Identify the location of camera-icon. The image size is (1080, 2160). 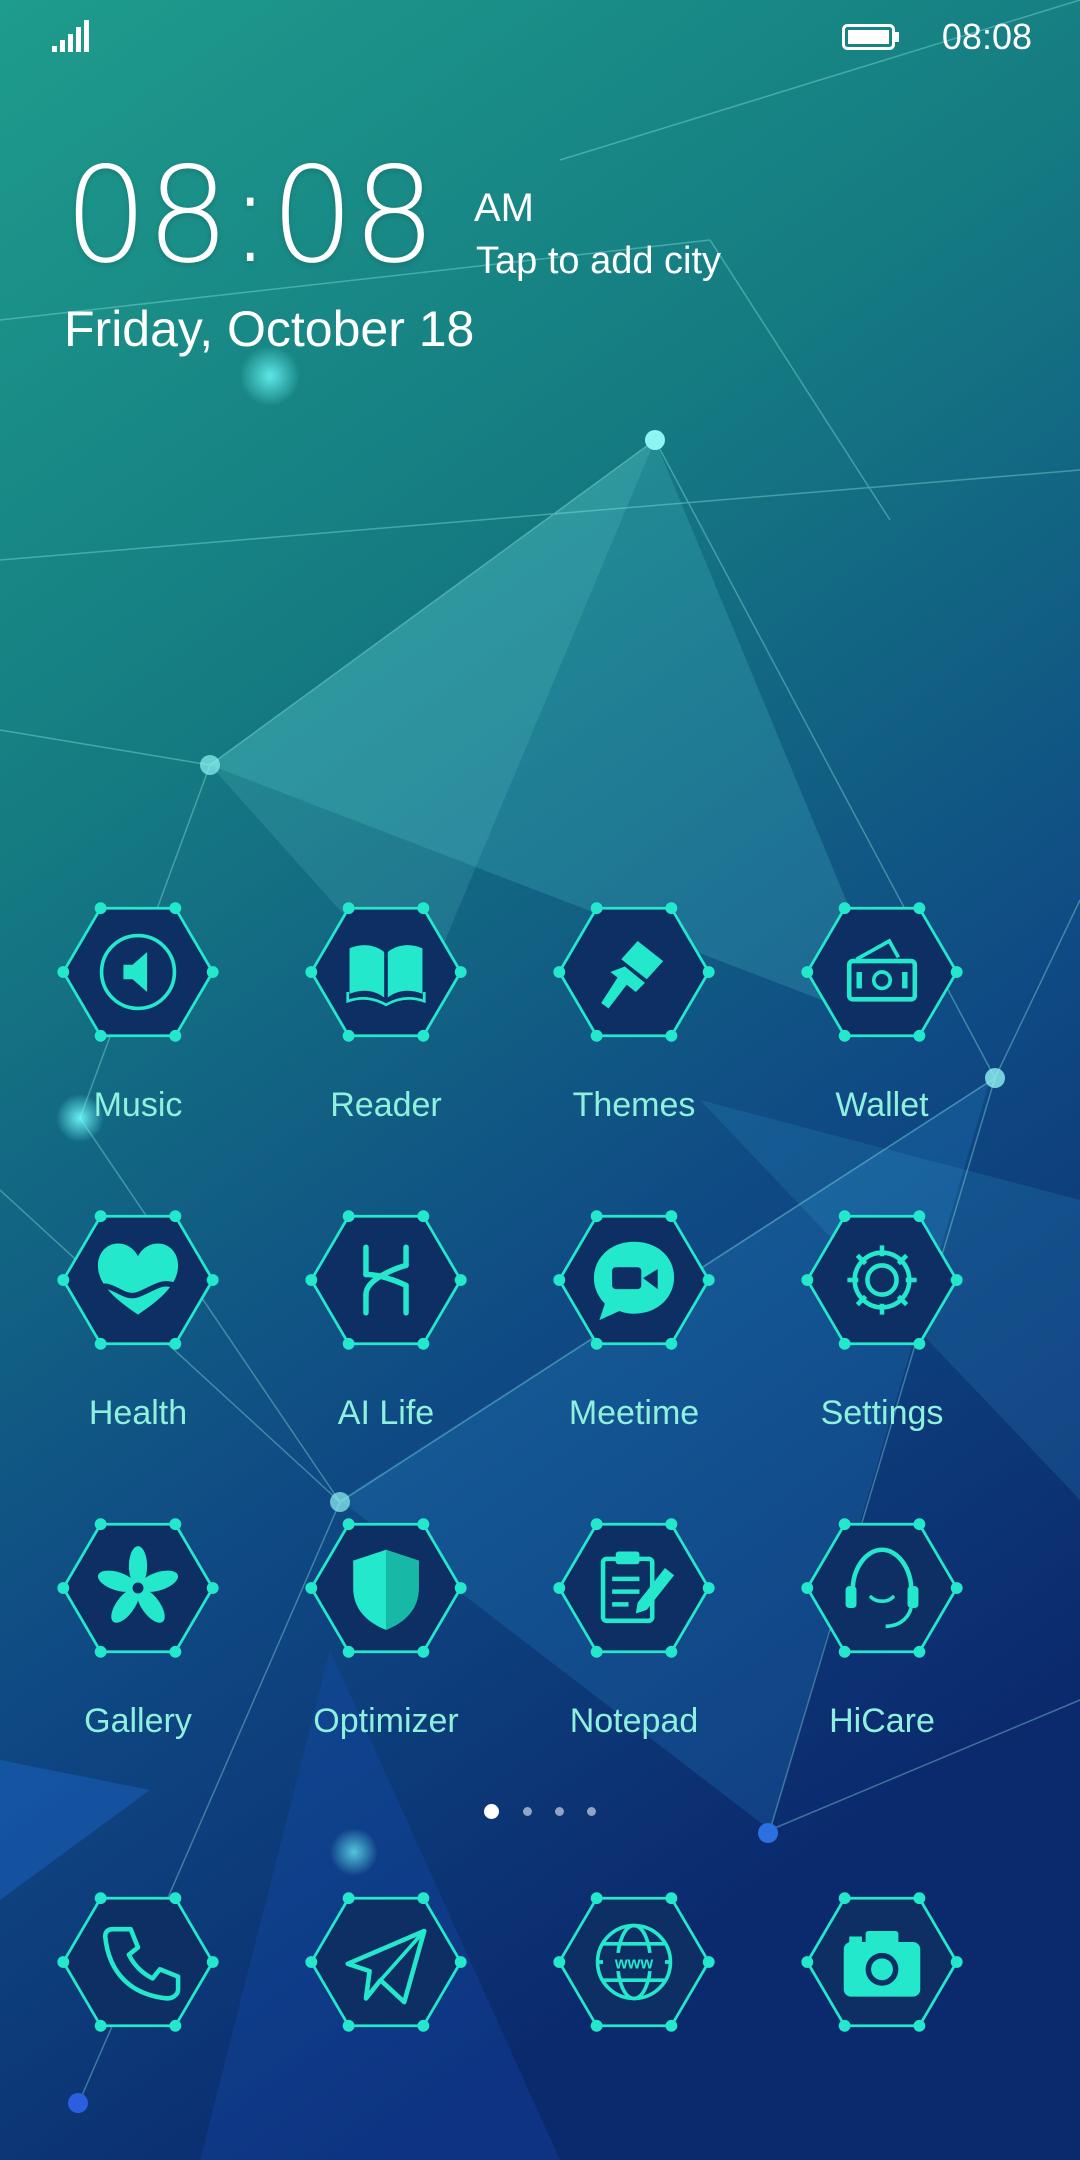
(882, 1962).